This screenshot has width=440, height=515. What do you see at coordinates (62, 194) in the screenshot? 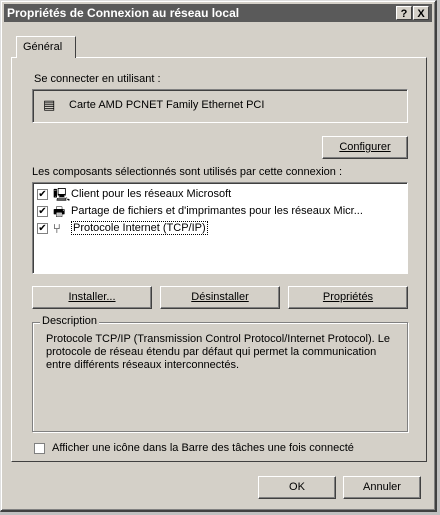
I see `client-icon: 🖳` at bounding box center [62, 194].